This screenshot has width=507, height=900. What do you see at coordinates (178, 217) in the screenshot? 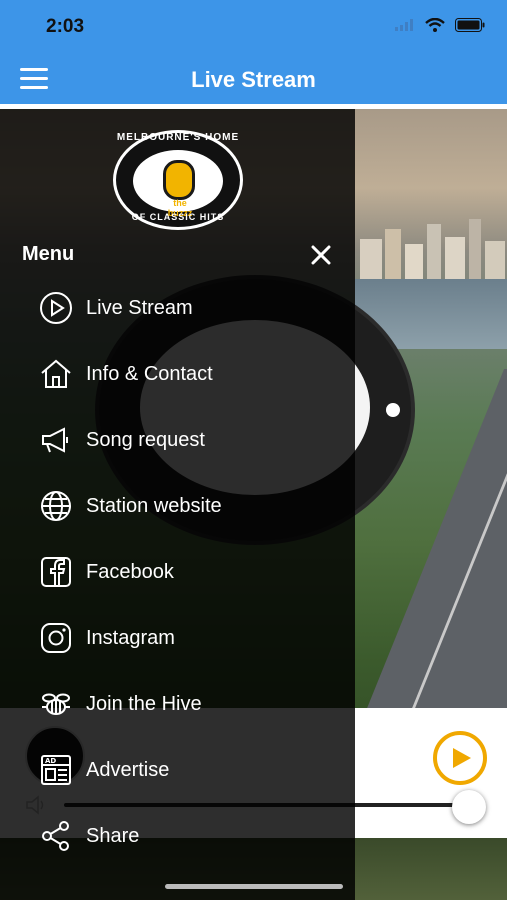
I see `logo-bottom-text: OF CLASSIC HITS` at bounding box center [178, 217].